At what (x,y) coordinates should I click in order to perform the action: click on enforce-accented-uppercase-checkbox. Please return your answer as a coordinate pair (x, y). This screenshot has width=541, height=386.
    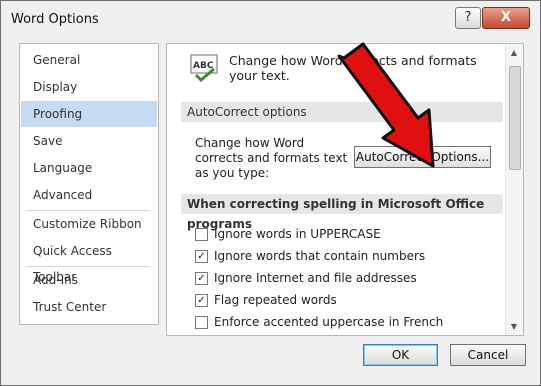
    Looking at the image, I should click on (201, 322).